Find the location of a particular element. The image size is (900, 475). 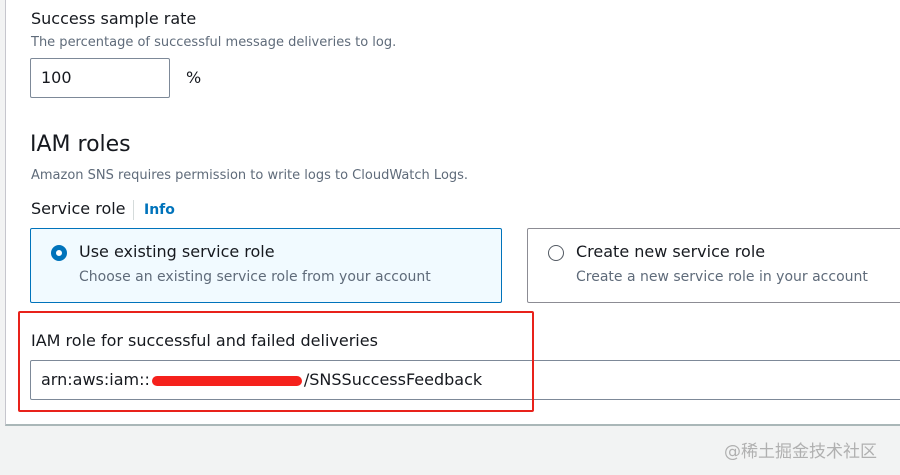

option-title: Use existing service role is located at coordinates (177, 251).